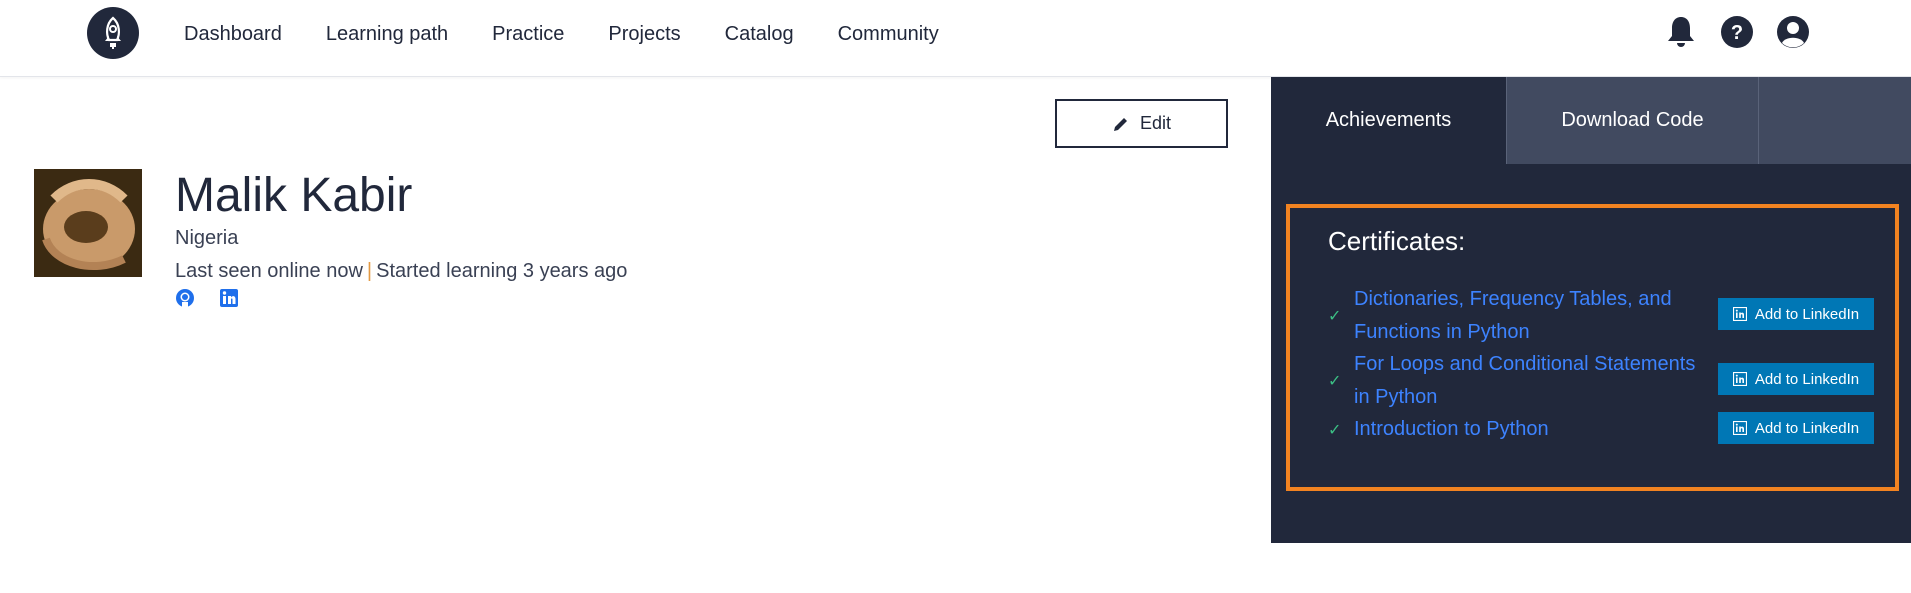  I want to click on help-icon: ?, so click(1737, 32).